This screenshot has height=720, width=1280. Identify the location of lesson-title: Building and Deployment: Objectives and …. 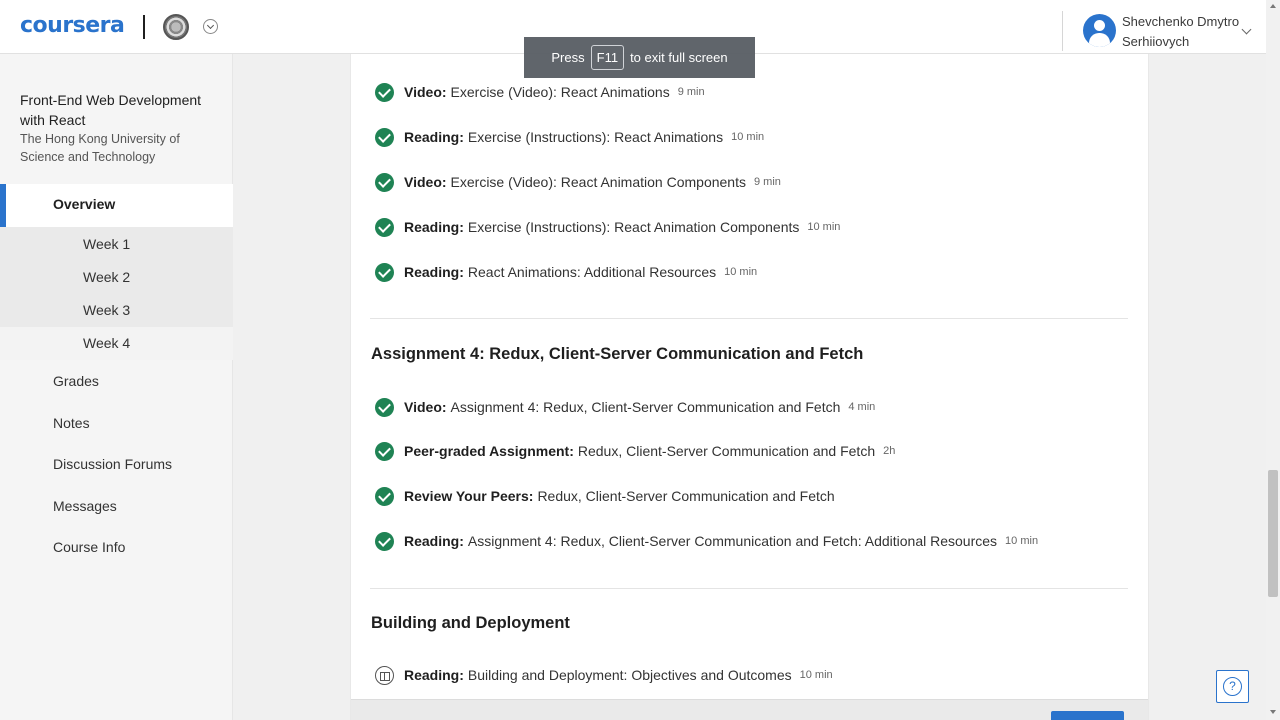
(630, 675).